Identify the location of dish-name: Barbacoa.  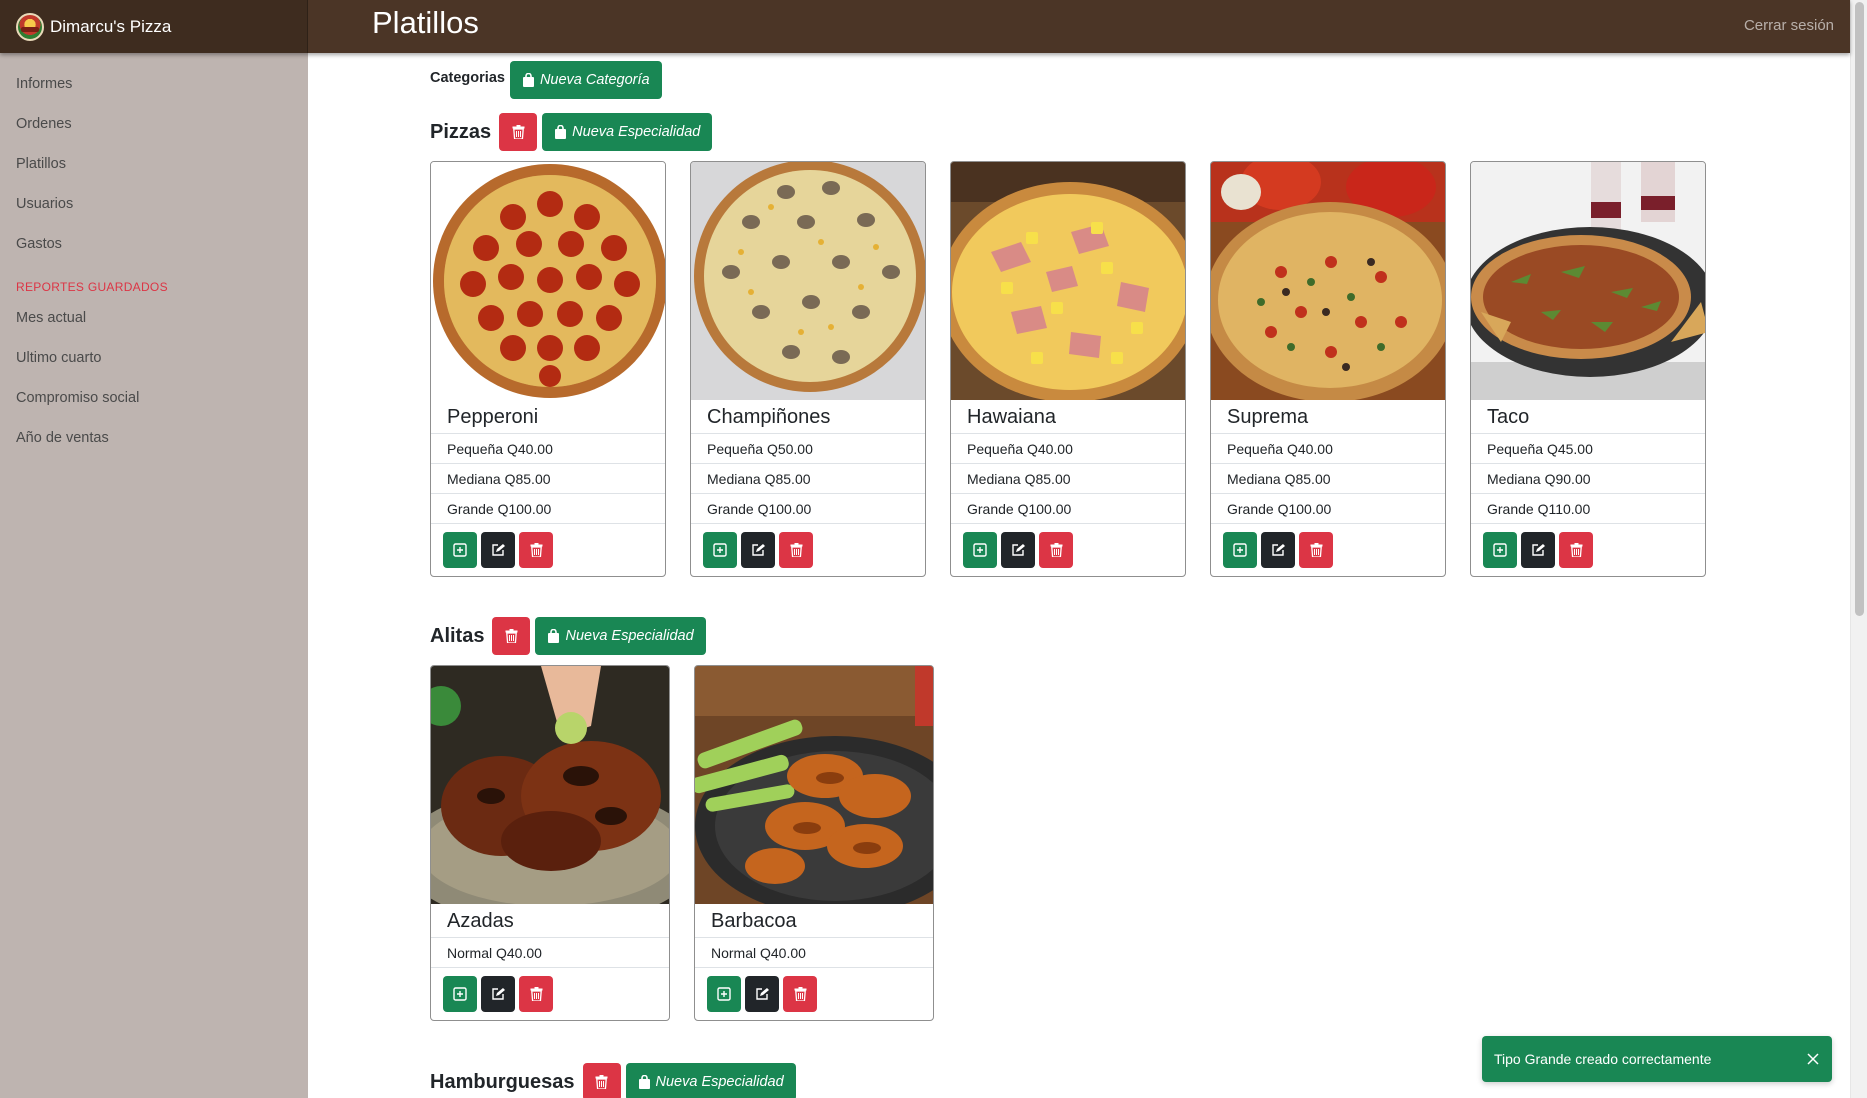
(814, 921).